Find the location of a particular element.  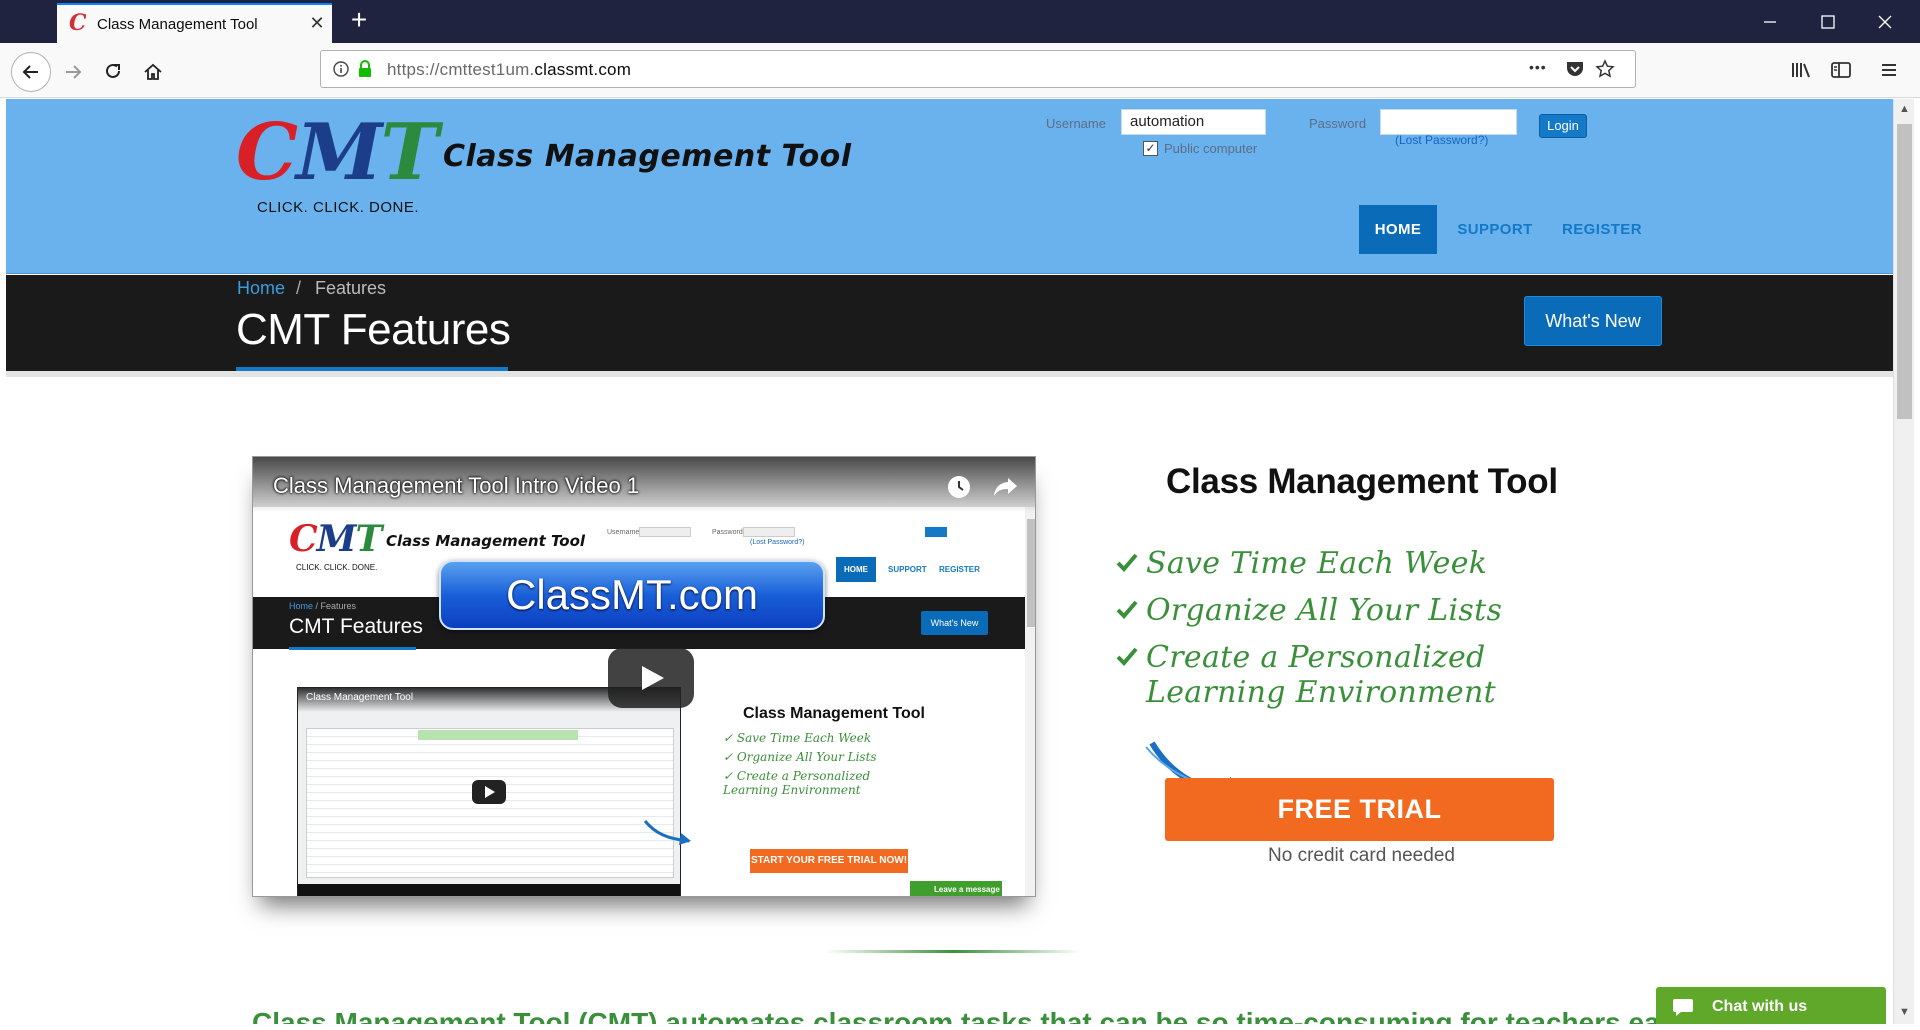

section-divider is located at coordinates (953, 951).